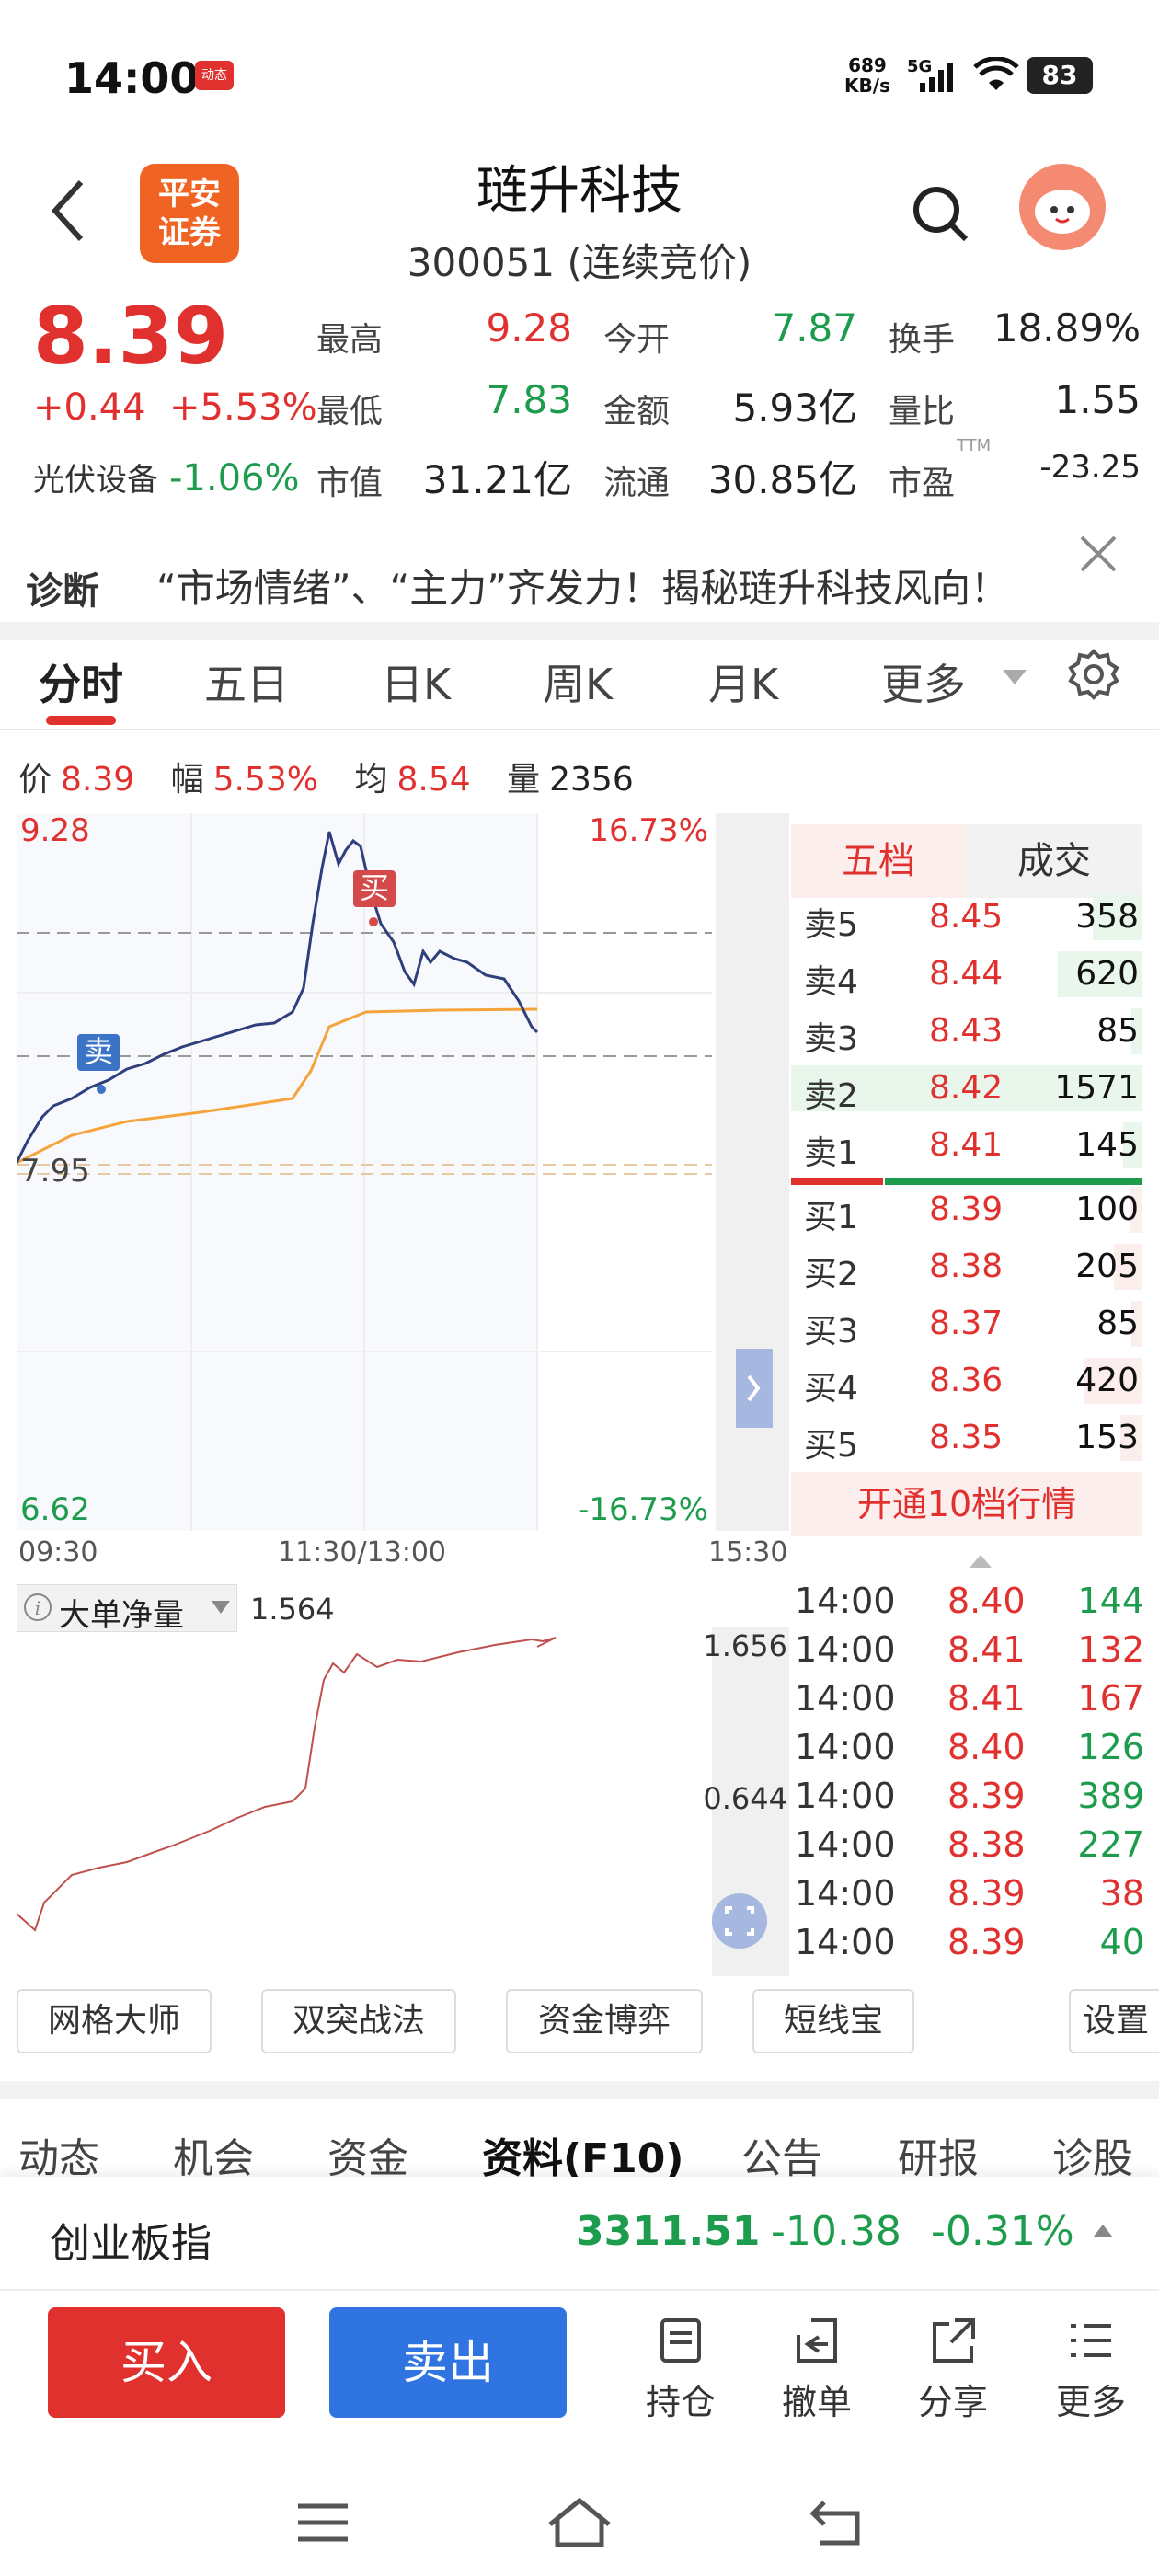 The width and height of the screenshot is (1159, 2576). What do you see at coordinates (878, 861) in the screenshot?
I see `tab-order-book: 五档` at bounding box center [878, 861].